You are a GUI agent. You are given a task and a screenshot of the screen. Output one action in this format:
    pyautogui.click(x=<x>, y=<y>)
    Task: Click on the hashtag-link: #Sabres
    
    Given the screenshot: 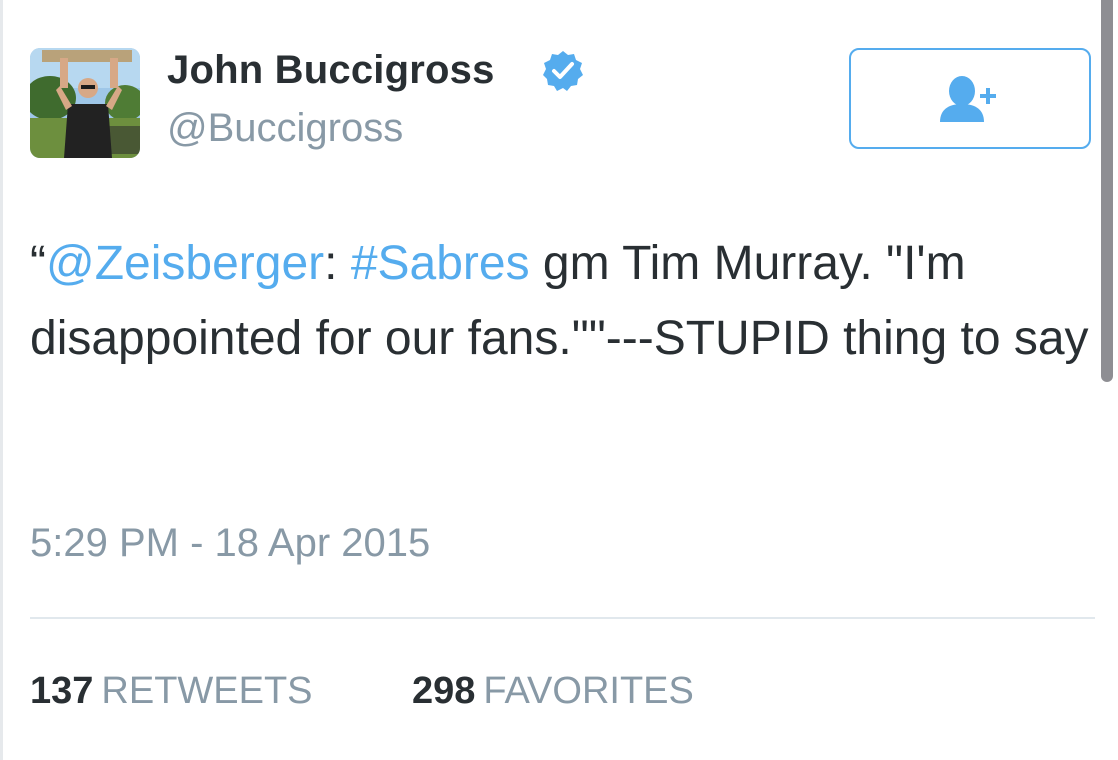 What is the action you would take?
    pyautogui.click(x=440, y=263)
    